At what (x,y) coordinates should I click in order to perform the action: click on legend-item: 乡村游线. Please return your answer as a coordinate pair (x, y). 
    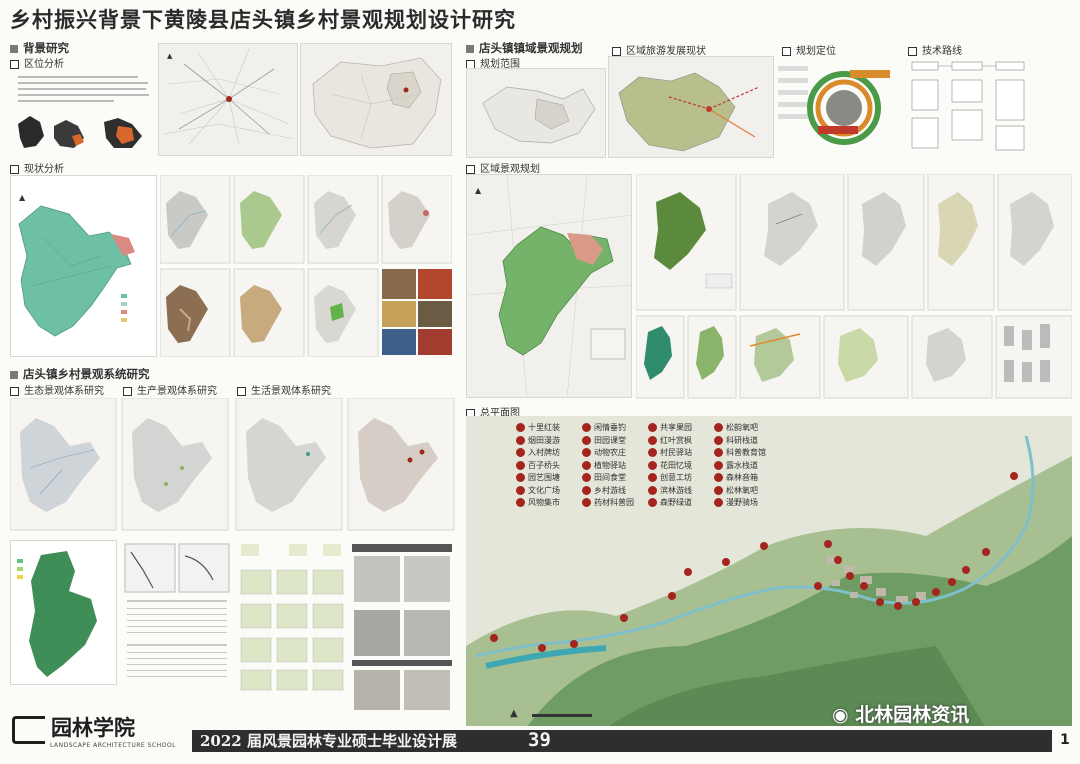
    Looking at the image, I should click on (604, 490).